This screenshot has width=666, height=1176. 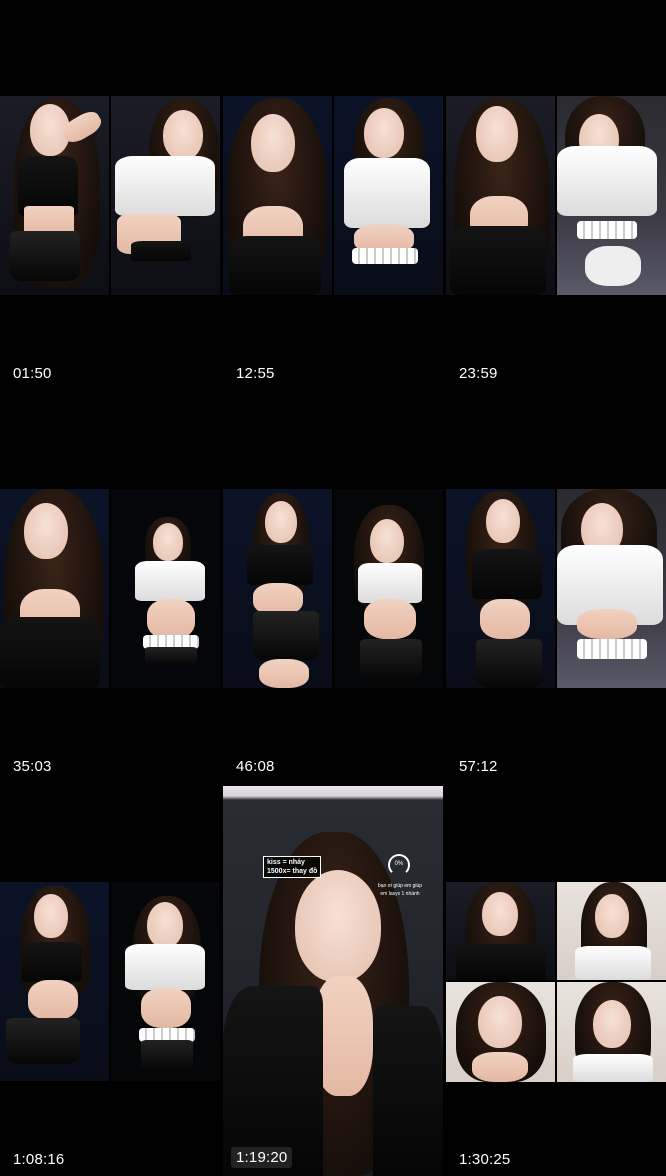 What do you see at coordinates (333, 195) in the screenshot?
I see `video-thumbnail-2: 12:55` at bounding box center [333, 195].